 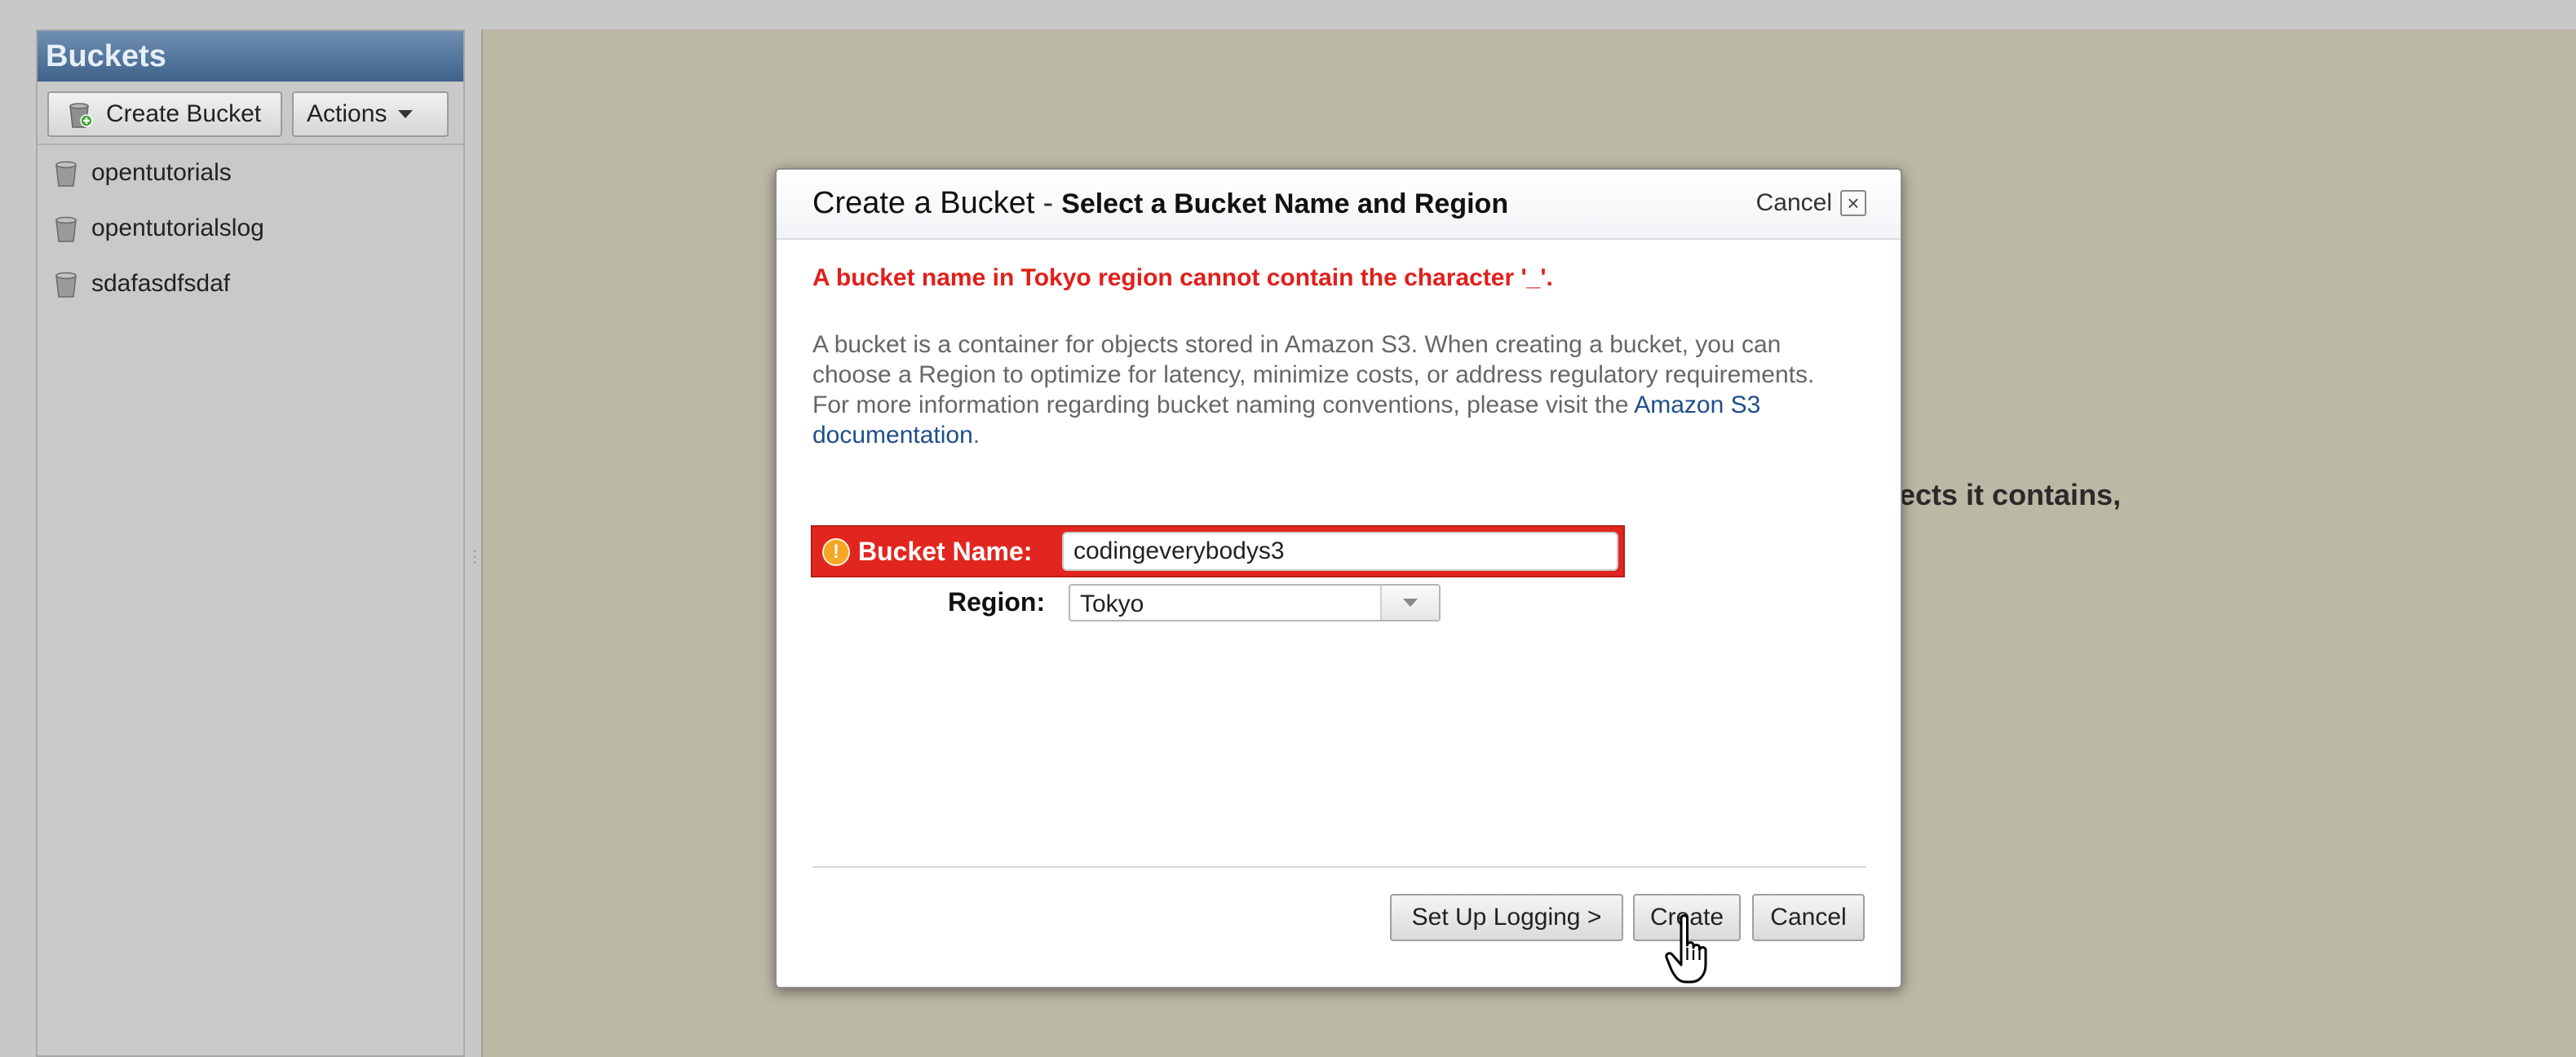 I want to click on create-bucket-button: Create Bucket, so click(x=164, y=114).